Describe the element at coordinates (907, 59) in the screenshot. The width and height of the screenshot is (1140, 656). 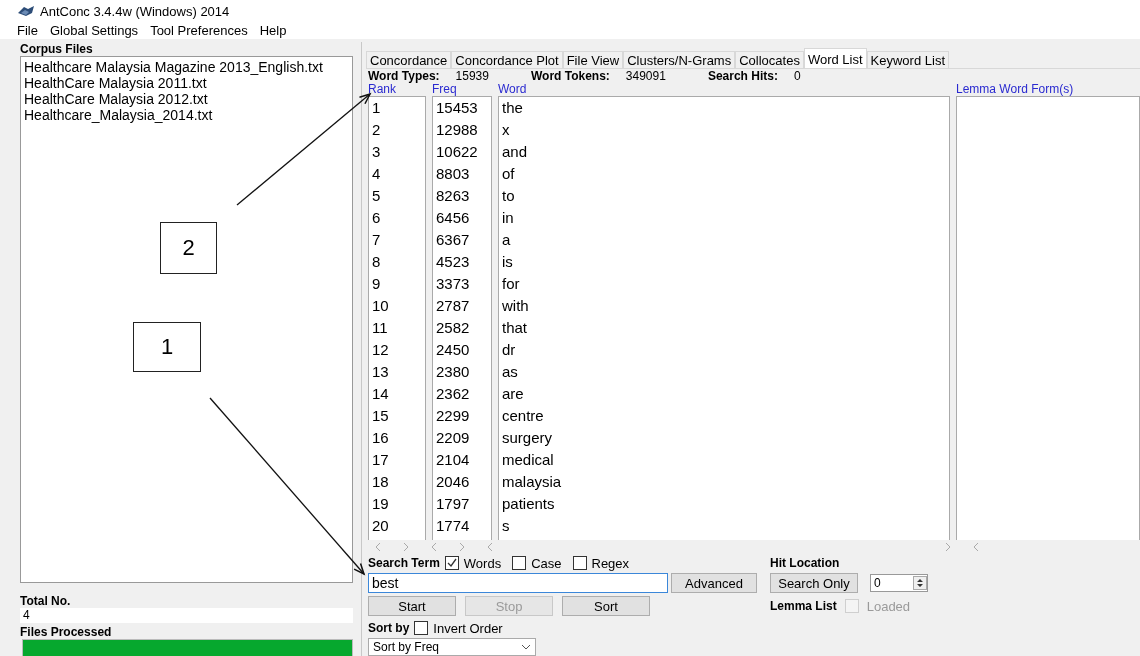
I see `tab: Keyword List` at that location.